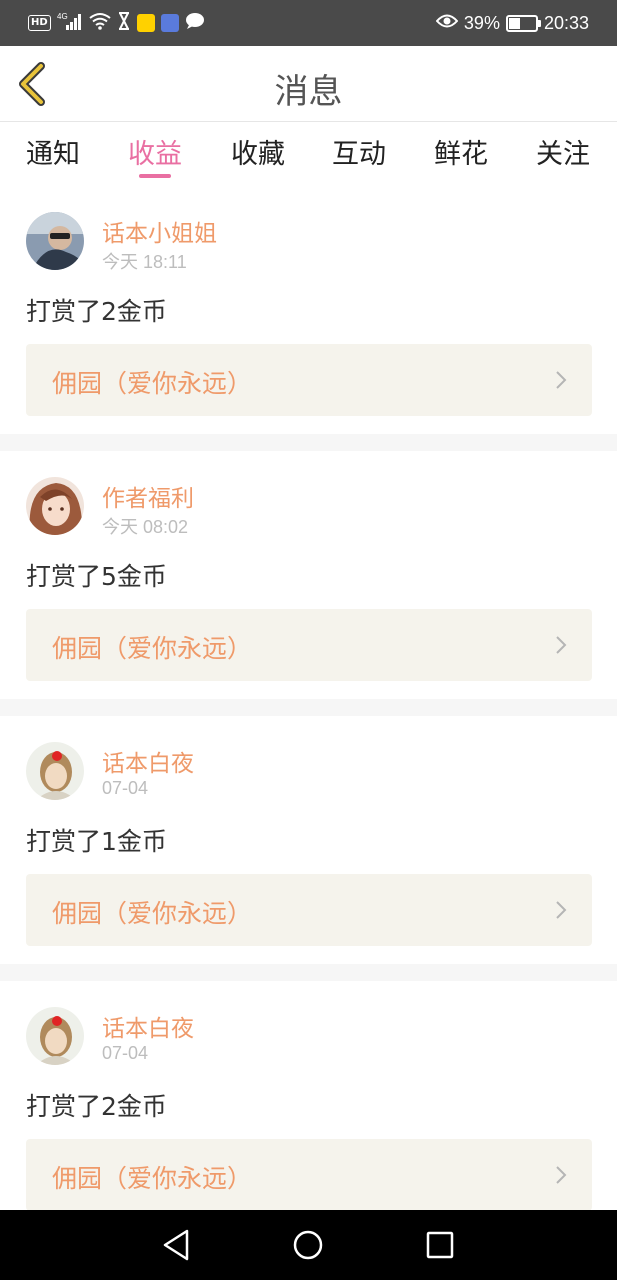  What do you see at coordinates (308, 153) in the screenshot?
I see `tab-bar: 通知 收益 收藏 互动 鲜花 关注` at bounding box center [308, 153].